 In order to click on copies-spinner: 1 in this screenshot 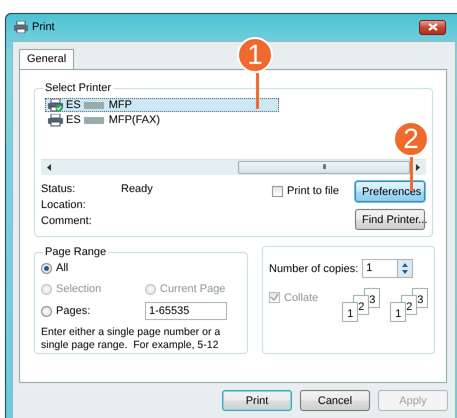, I will do `click(388, 268)`.